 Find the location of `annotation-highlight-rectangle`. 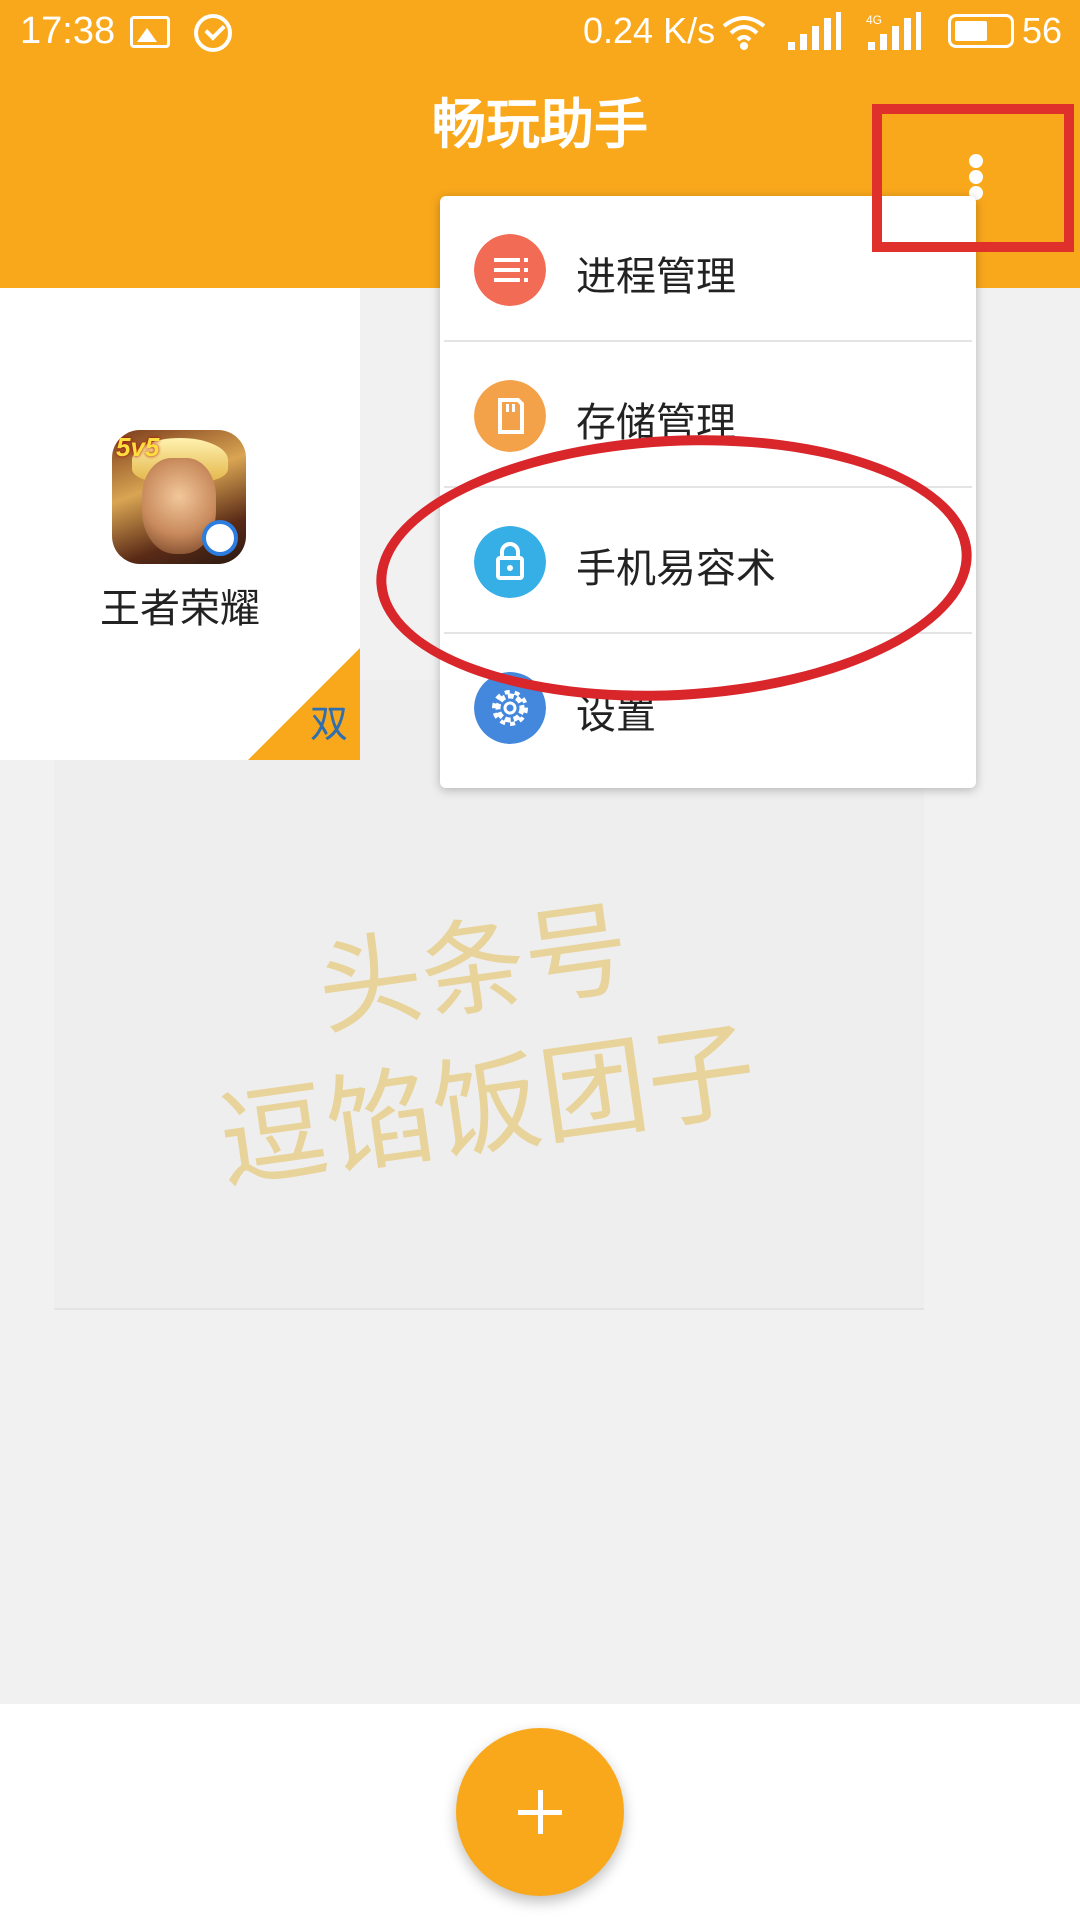

annotation-highlight-rectangle is located at coordinates (973, 178).